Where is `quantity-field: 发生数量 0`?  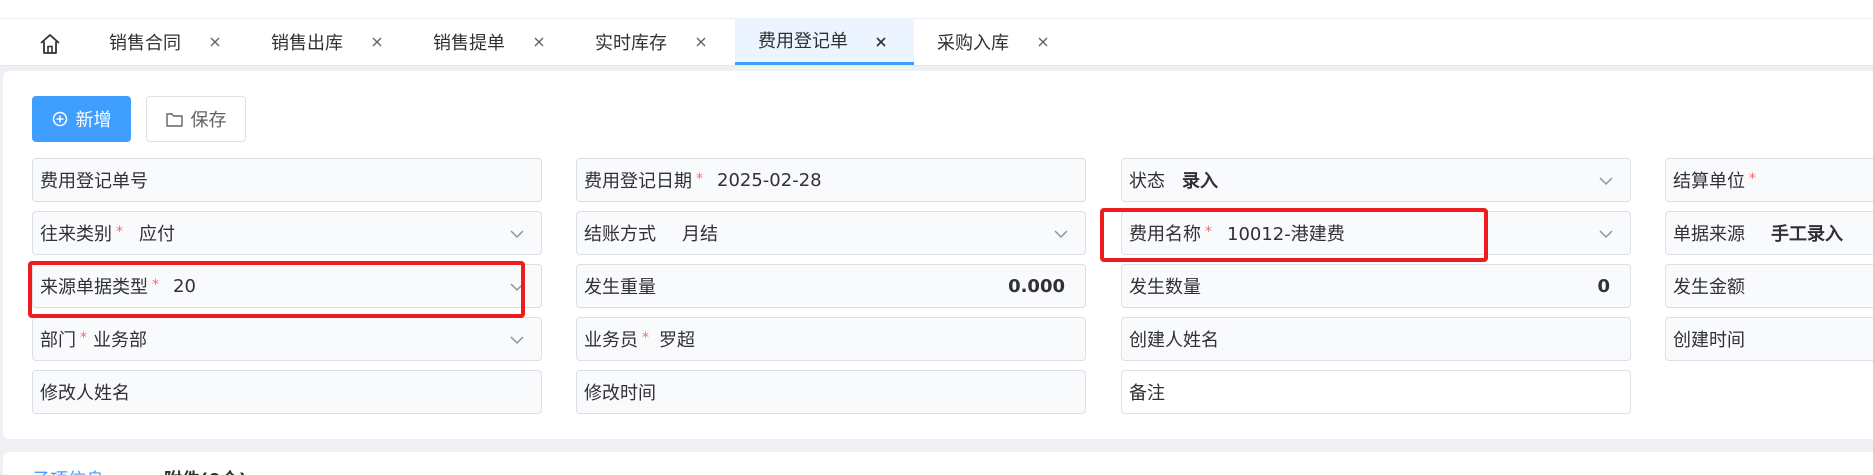
quantity-field: 发生数量 0 is located at coordinates (1376, 286).